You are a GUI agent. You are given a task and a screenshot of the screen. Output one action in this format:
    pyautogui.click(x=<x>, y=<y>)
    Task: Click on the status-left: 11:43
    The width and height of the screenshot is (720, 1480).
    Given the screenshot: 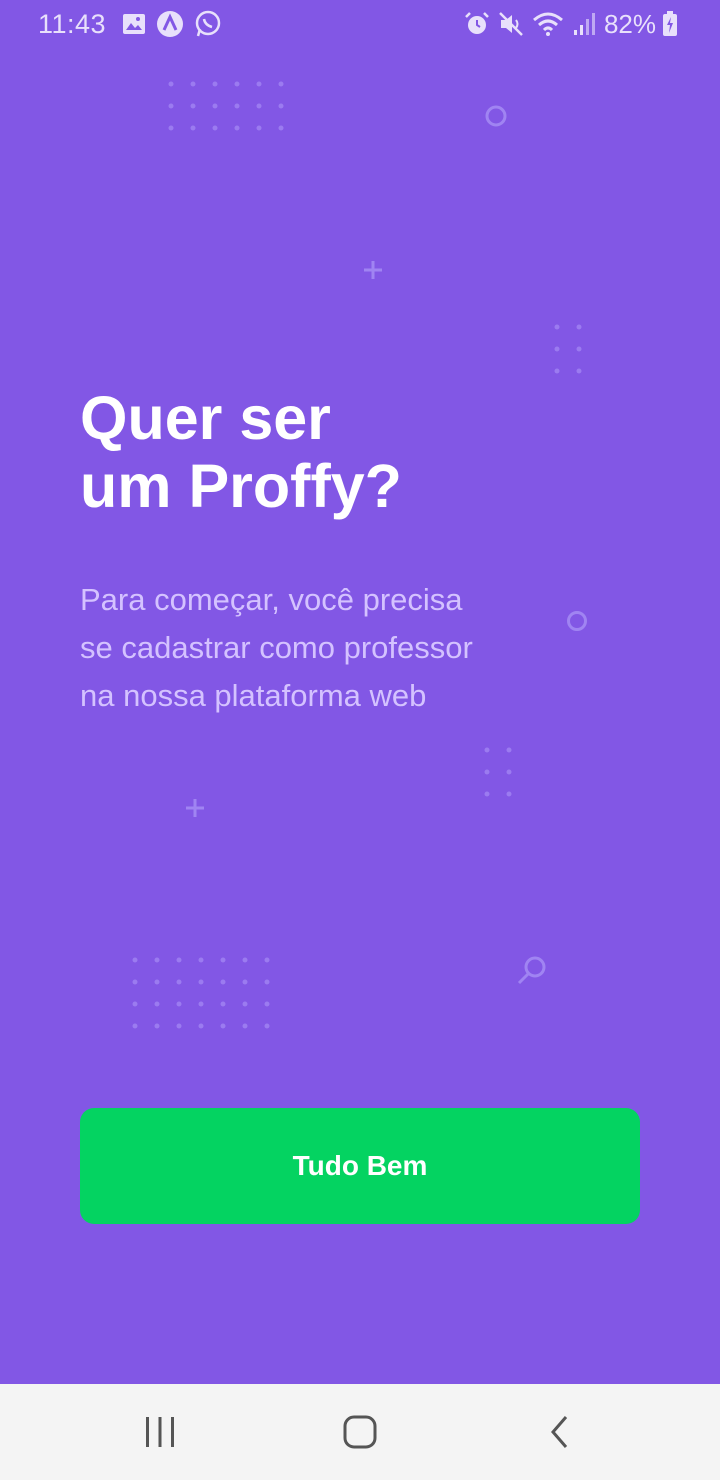 What is the action you would take?
    pyautogui.click(x=135, y=24)
    